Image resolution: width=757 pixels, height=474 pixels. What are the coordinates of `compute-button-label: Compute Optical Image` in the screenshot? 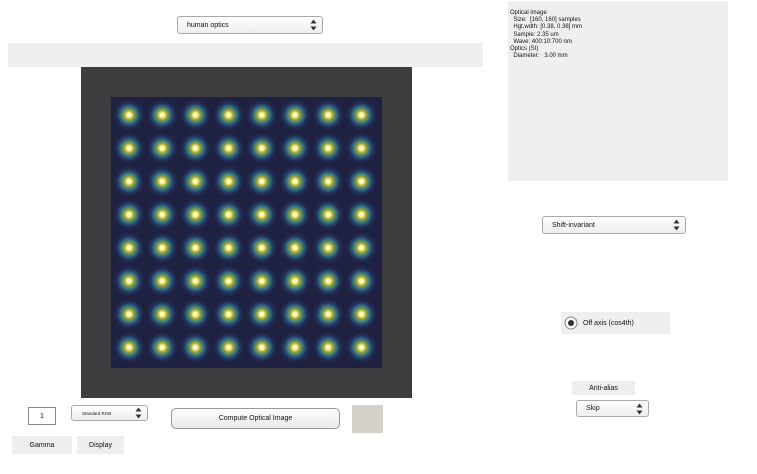 It's located at (255, 418).